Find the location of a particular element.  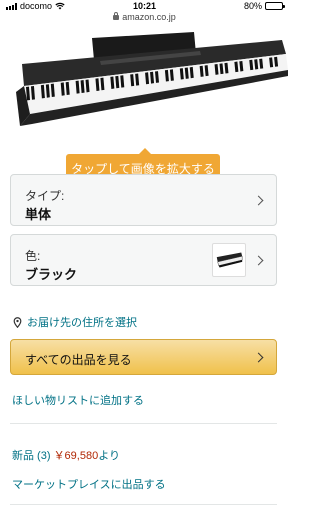

color-swatch-thumbnail is located at coordinates (229, 260).